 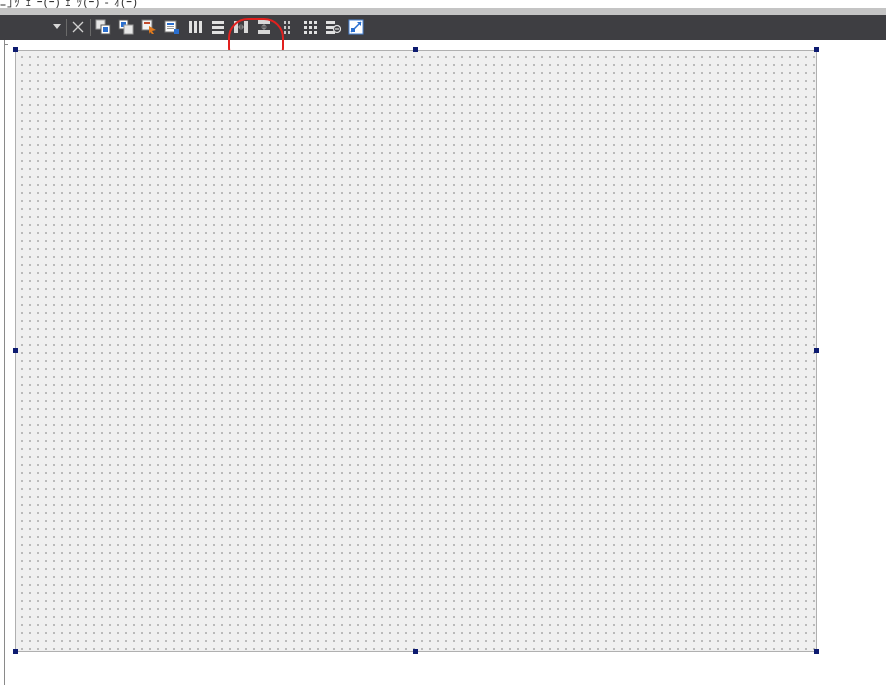 I want to click on property-icon, so click(x=172, y=27).